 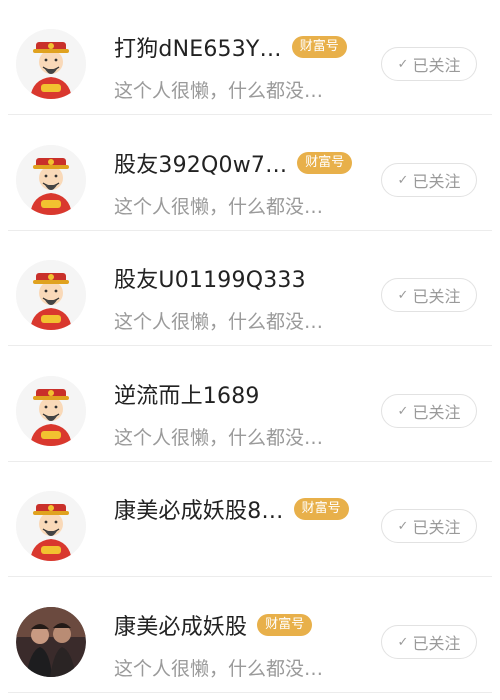 I want to click on user-name: 康美必成妖股, so click(x=180, y=625).